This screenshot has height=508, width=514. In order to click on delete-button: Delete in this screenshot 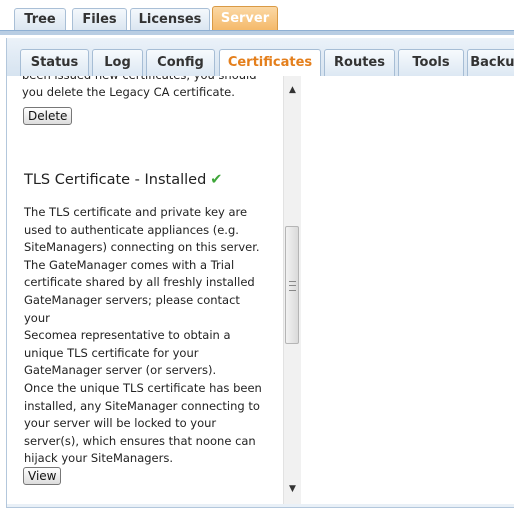, I will do `click(48, 116)`.